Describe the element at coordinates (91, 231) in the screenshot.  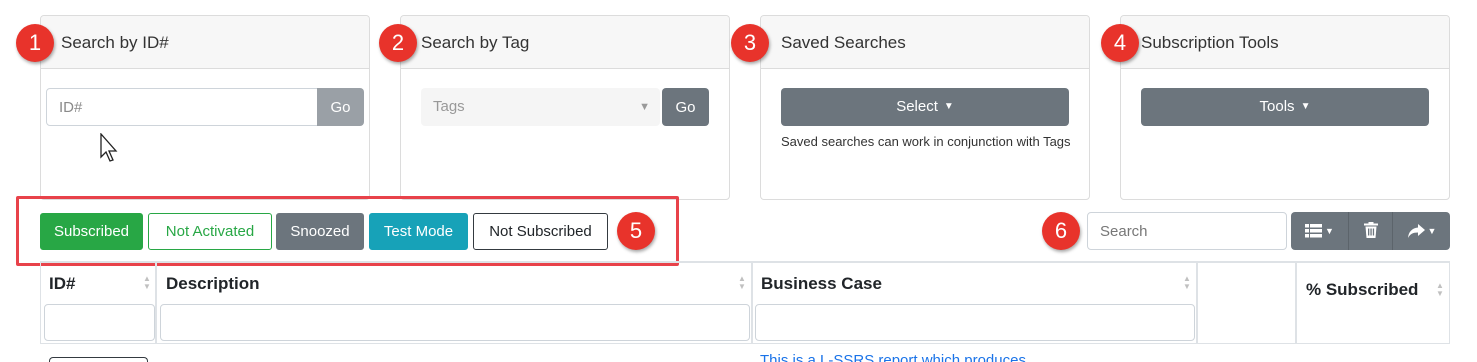
I see `filter-subscribed-button: Subscribed` at that location.